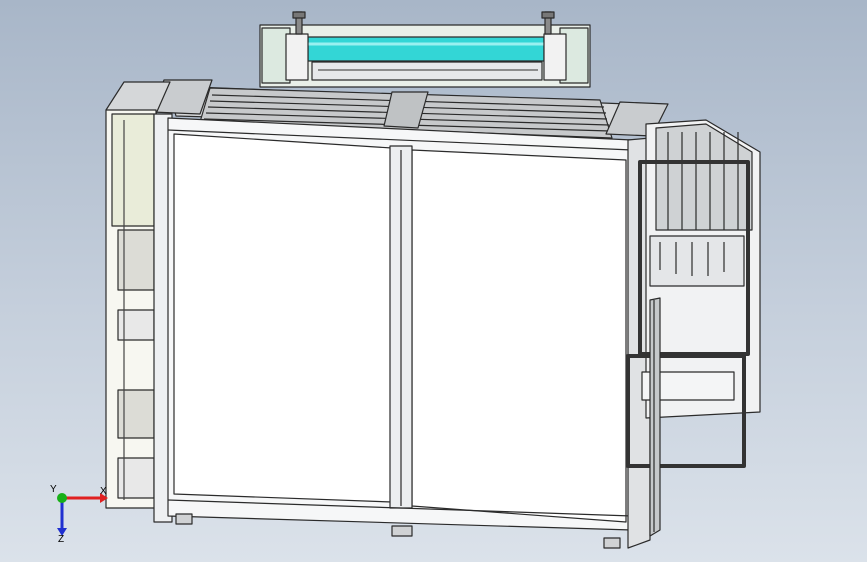 This screenshot has width=867, height=562. What do you see at coordinates (79, 514) in the screenshot?
I see `coordinate-triad: X Y Z` at bounding box center [79, 514].